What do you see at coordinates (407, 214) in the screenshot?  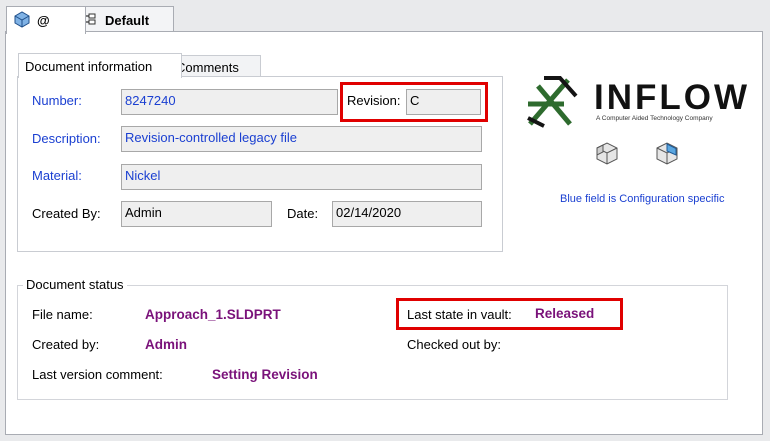 I see `date-field: 02/14/2020` at bounding box center [407, 214].